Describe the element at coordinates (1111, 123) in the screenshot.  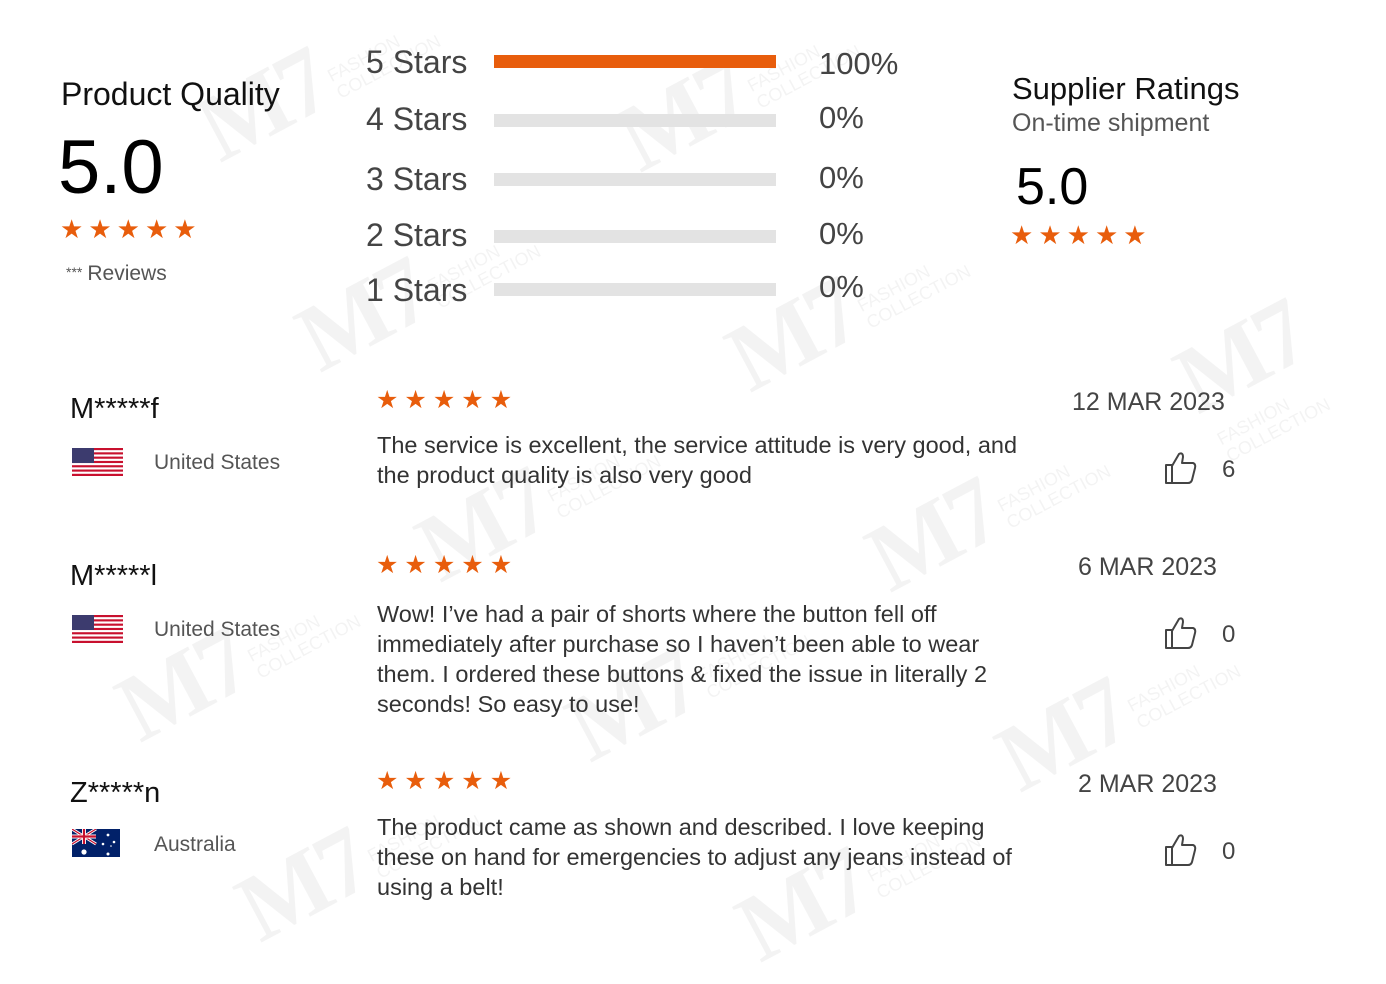
I see `supplier-ratings-subtitle: On-time shipment` at that location.